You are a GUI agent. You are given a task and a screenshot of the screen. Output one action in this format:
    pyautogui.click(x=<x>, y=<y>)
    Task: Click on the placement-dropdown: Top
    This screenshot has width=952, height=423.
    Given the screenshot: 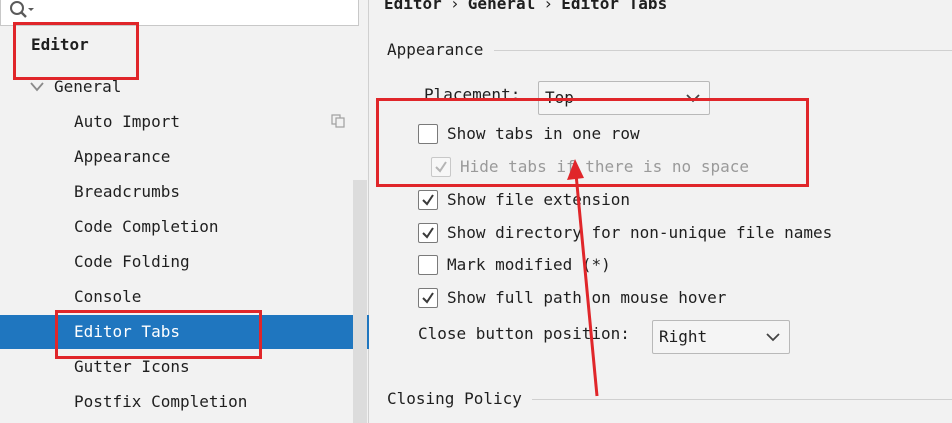 What is the action you would take?
    pyautogui.click(x=624, y=98)
    